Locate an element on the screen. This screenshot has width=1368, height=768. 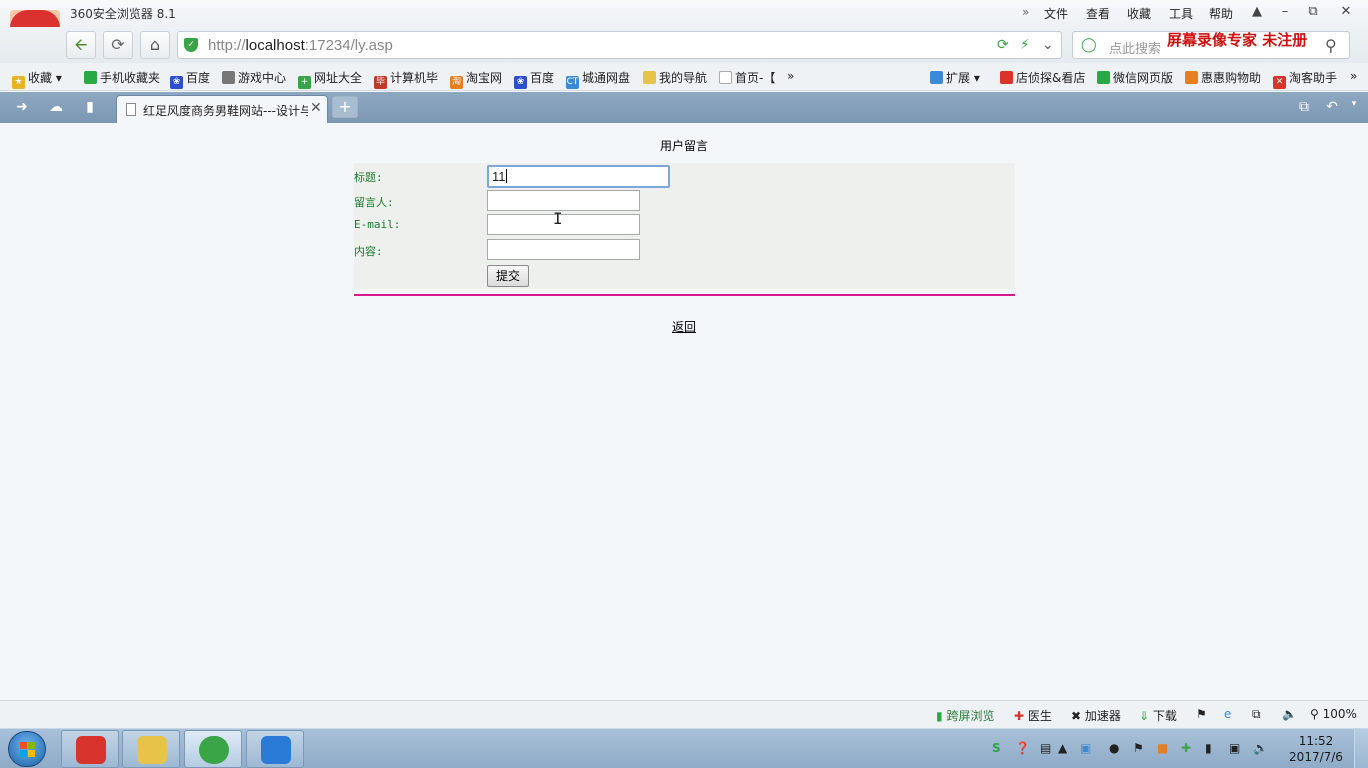
tab-active: 红足风度商务男鞋网站---设计与实现 ✕ is located at coordinates (222, 109).